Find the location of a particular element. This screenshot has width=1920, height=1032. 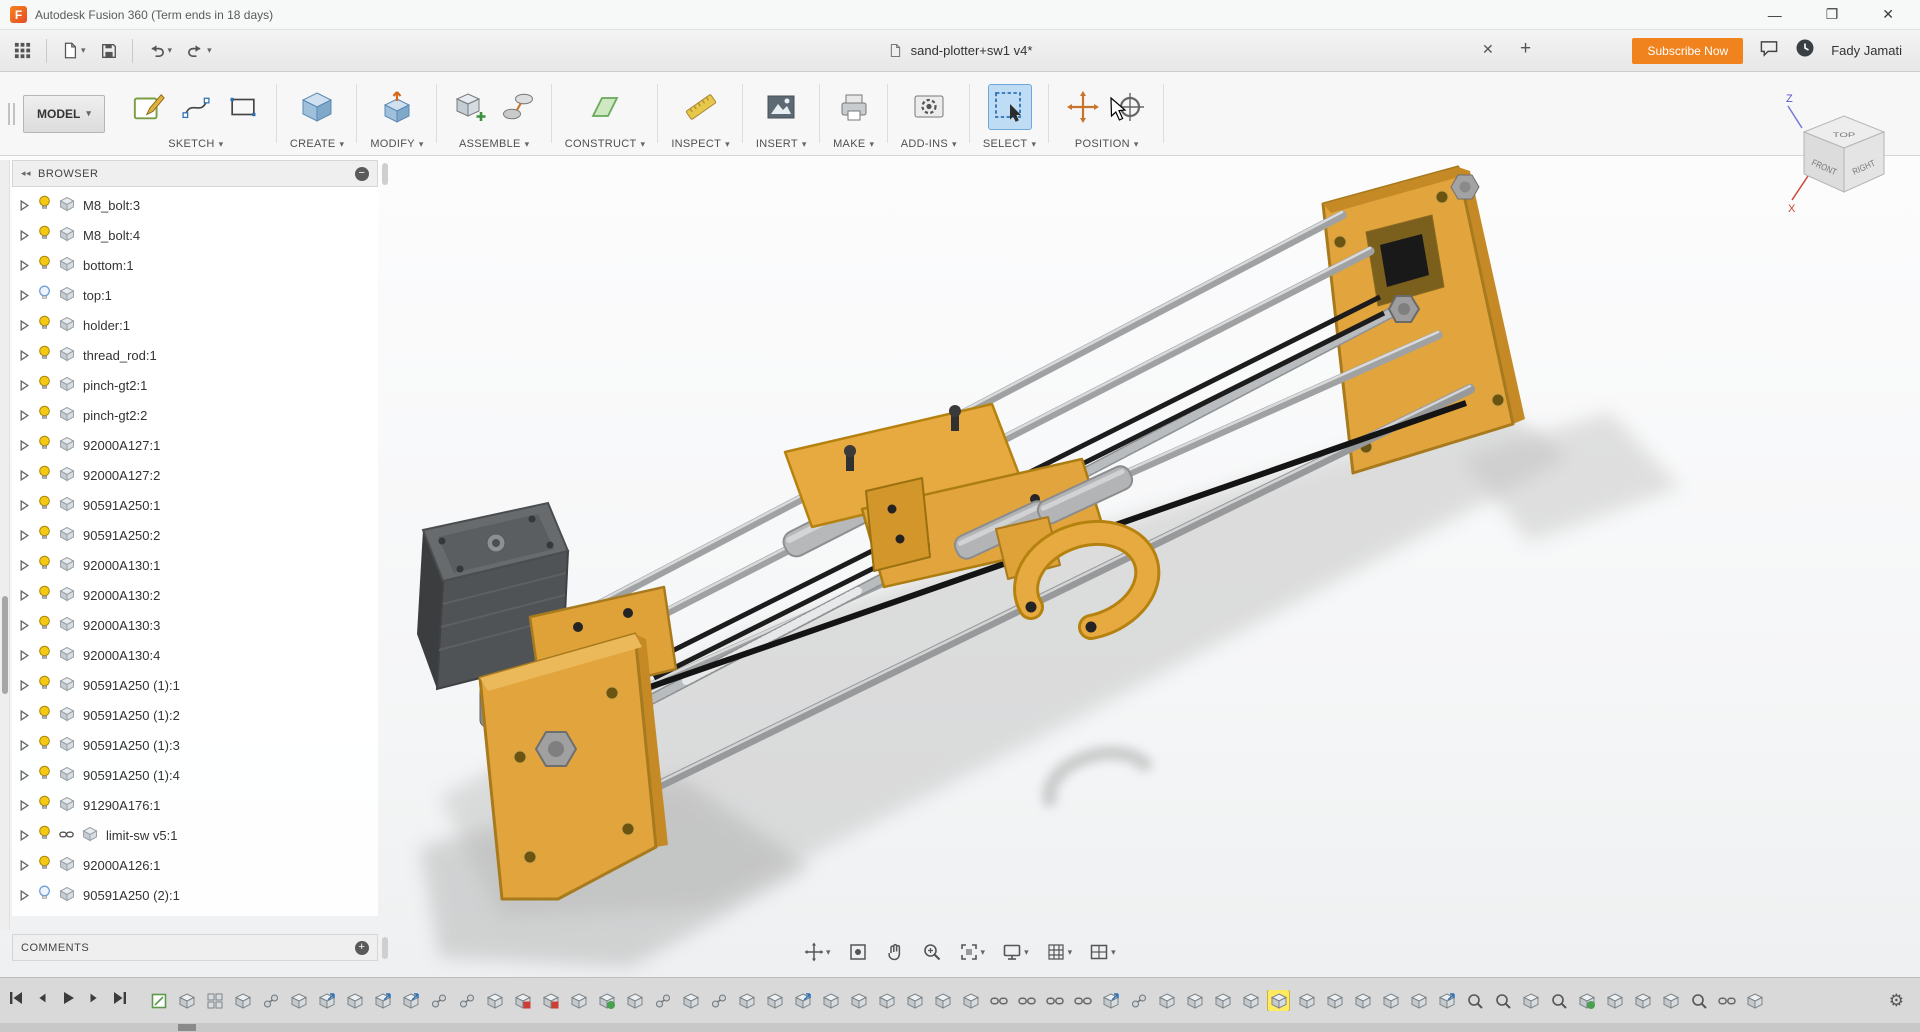

browser-item: pinch-gt2:1 is located at coordinates (195, 385).